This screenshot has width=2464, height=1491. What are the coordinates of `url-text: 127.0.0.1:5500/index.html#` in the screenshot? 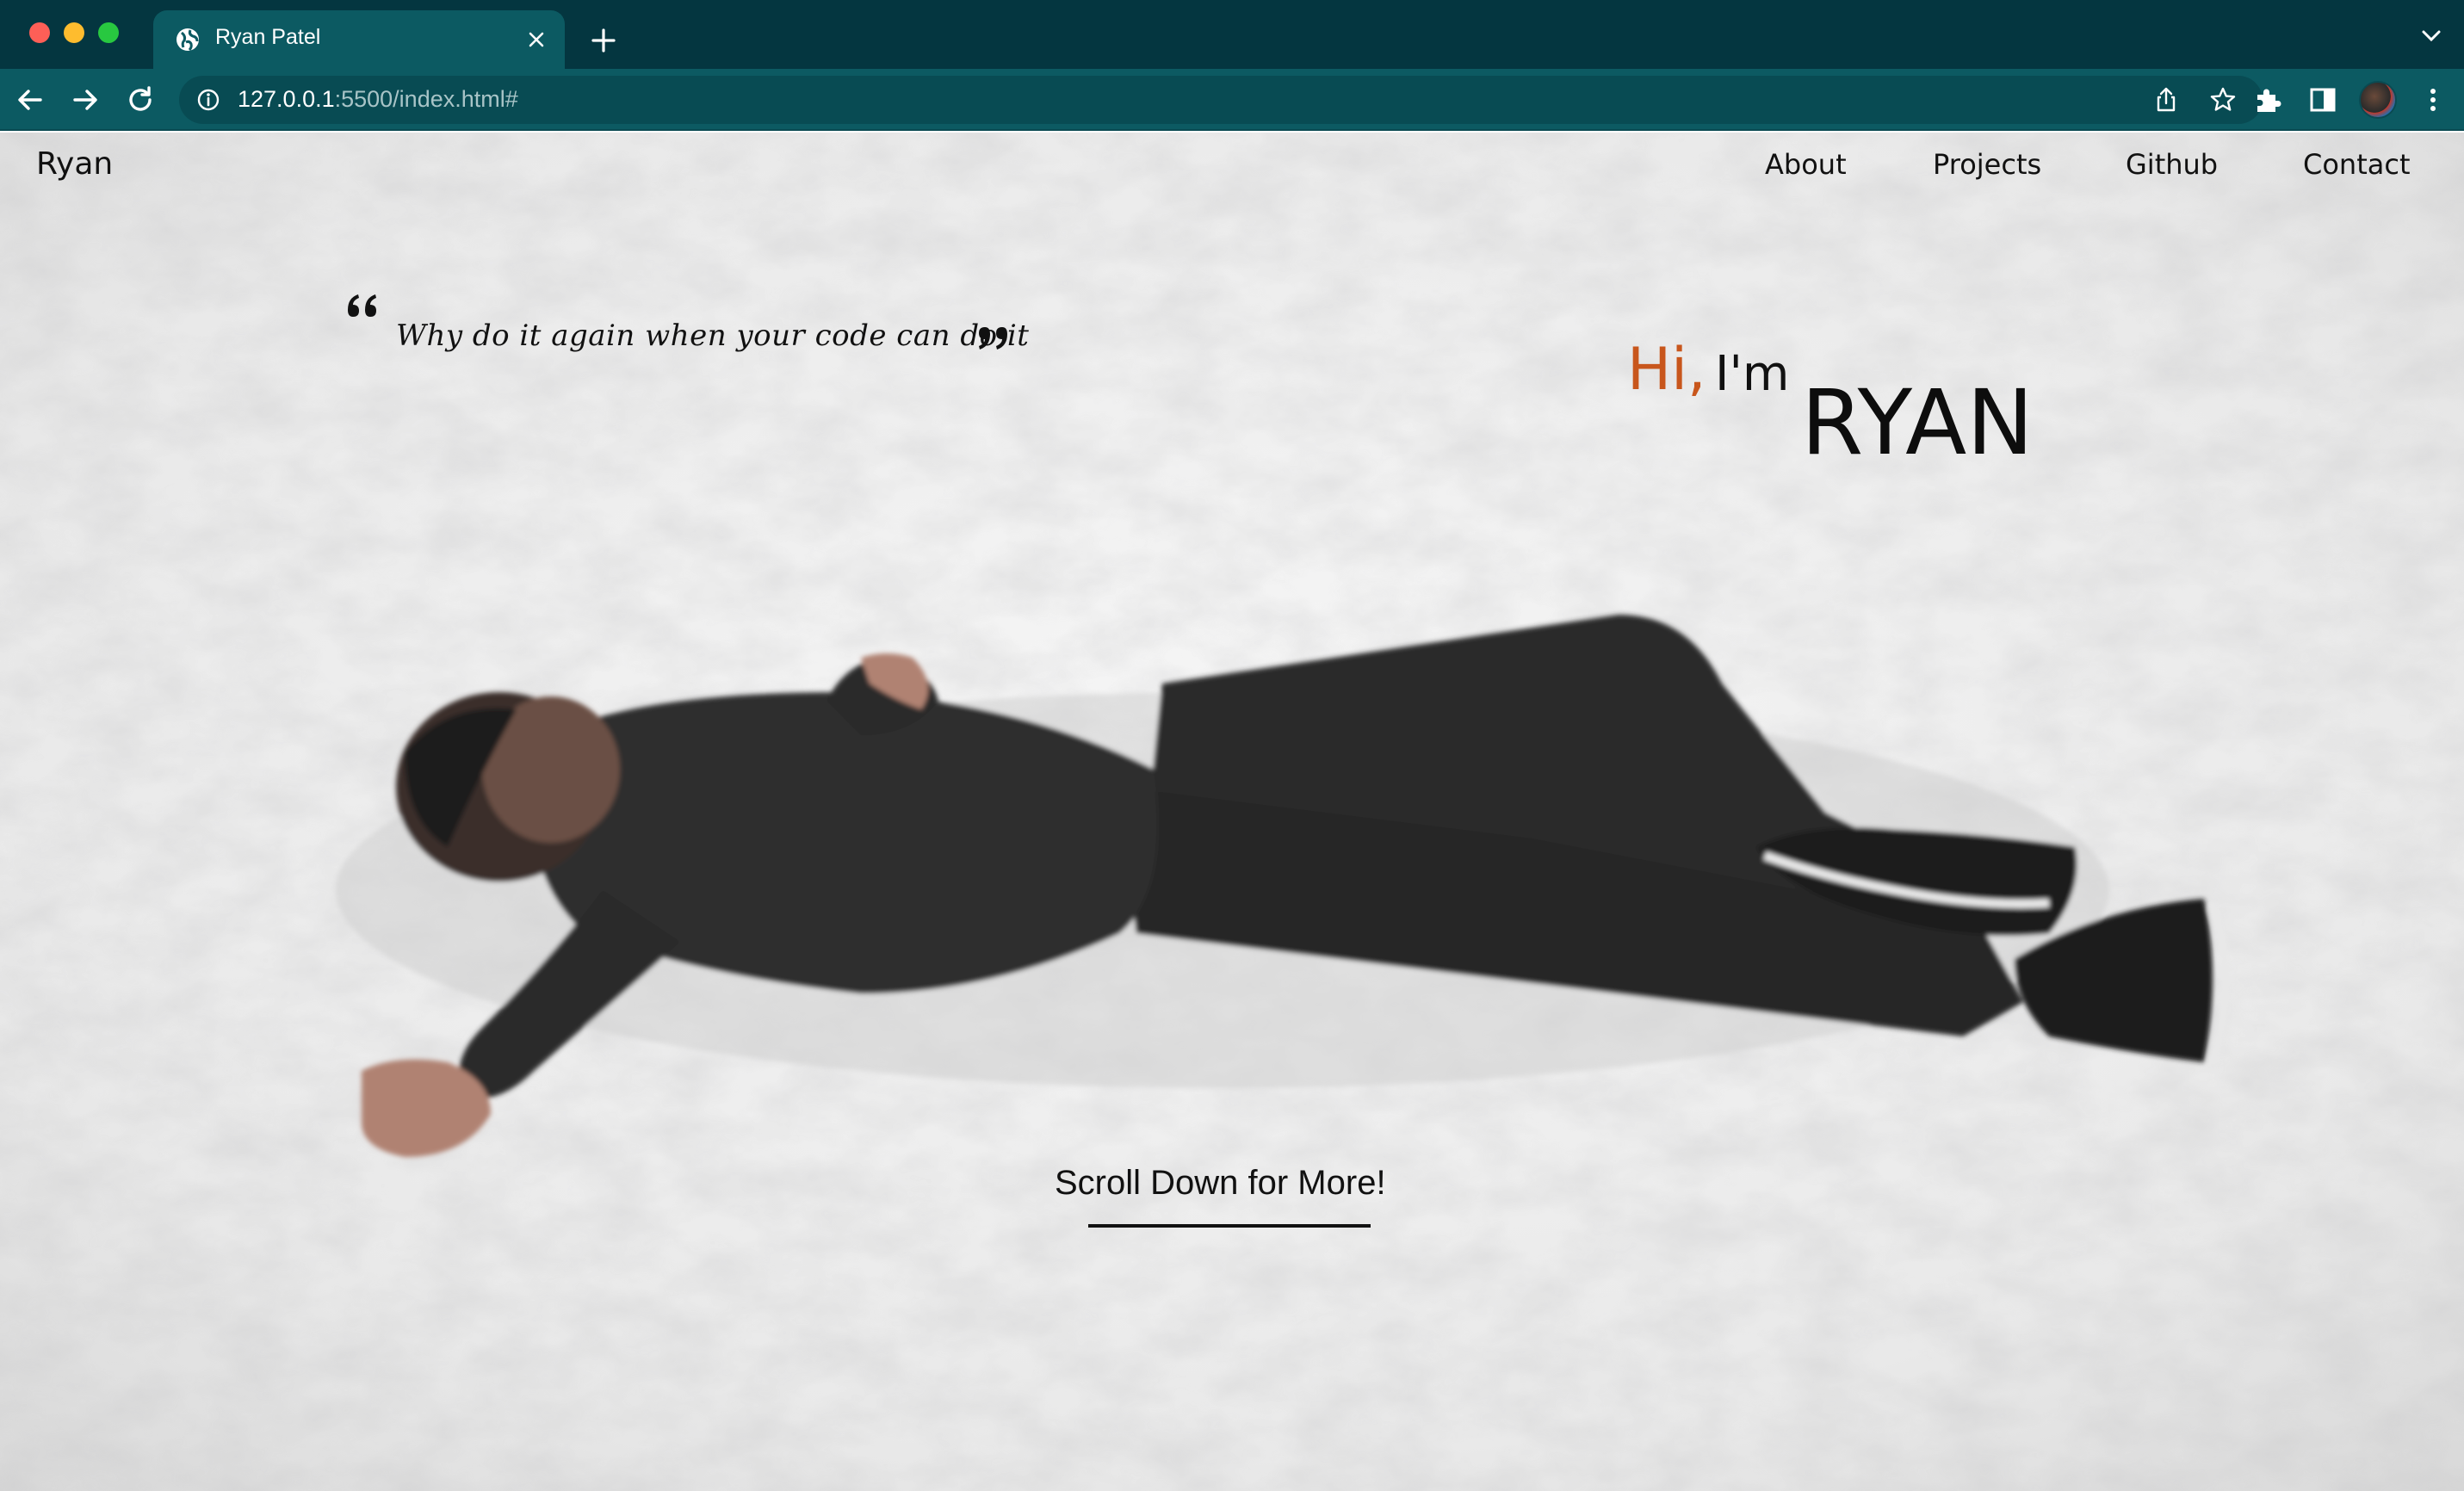 It's located at (378, 99).